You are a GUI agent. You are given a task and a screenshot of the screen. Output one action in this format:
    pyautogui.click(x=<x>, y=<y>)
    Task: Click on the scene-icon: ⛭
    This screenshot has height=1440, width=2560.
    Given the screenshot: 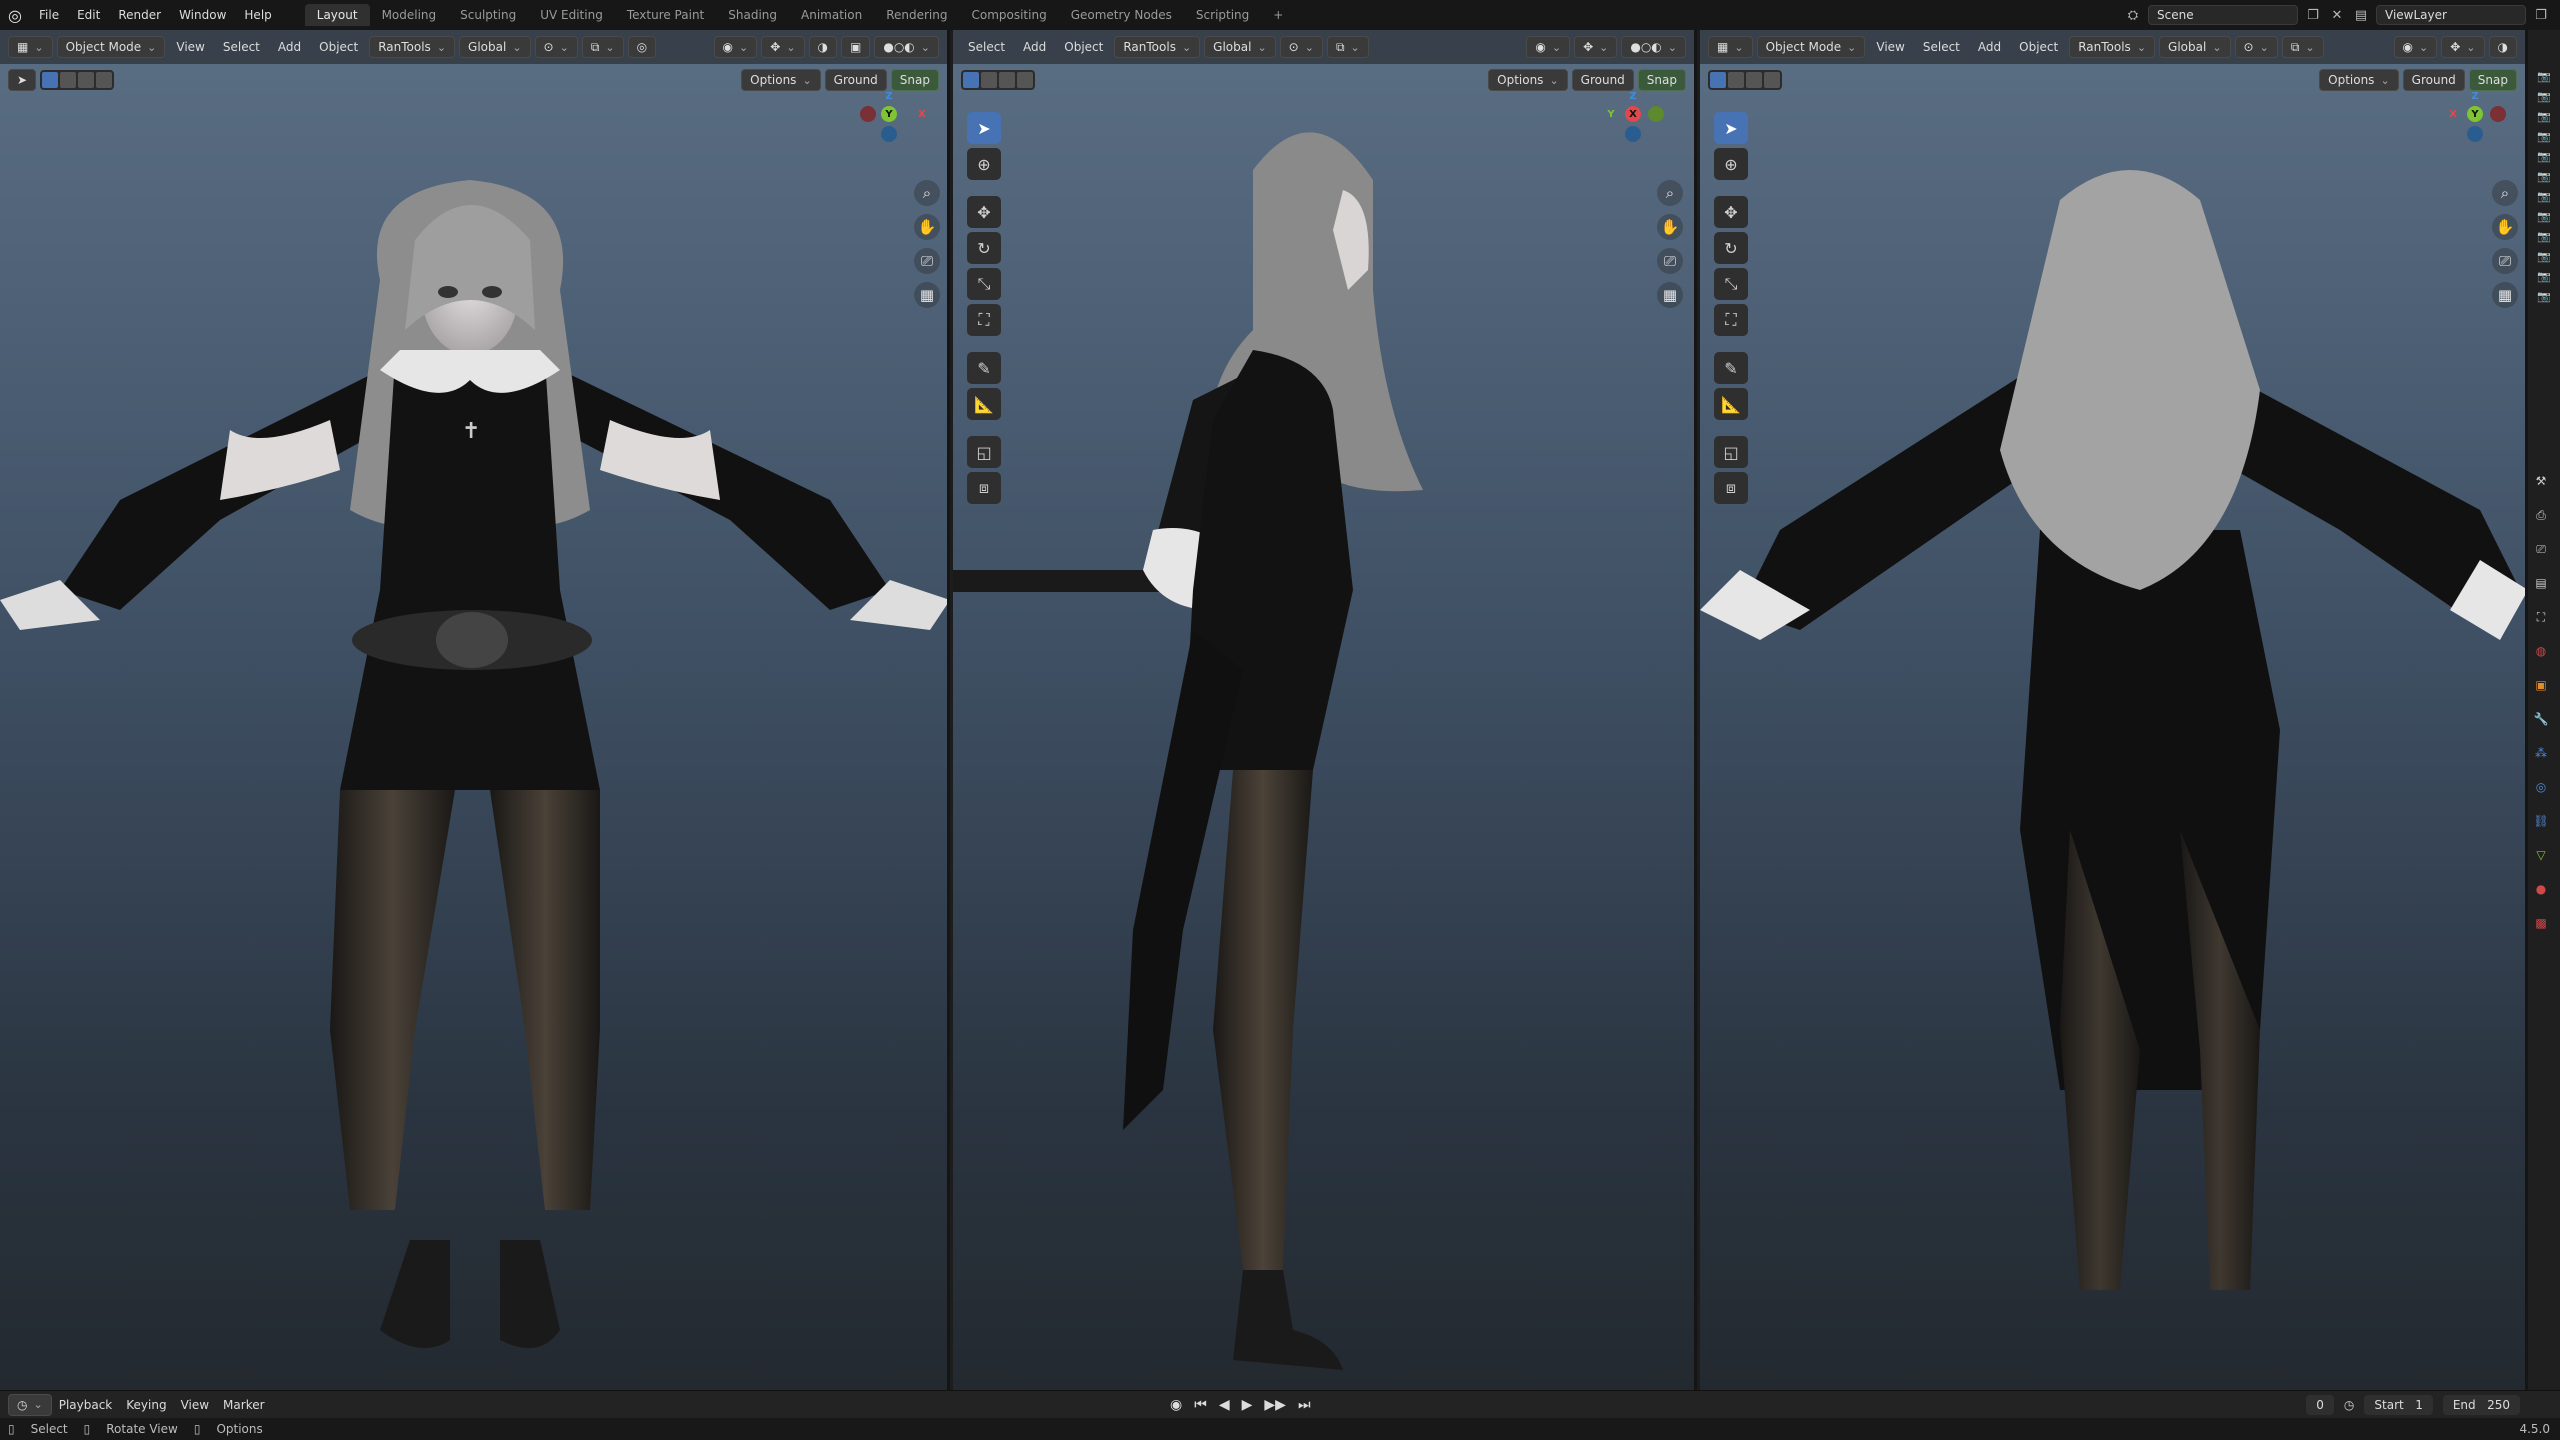 What is the action you would take?
    pyautogui.click(x=2133, y=15)
    